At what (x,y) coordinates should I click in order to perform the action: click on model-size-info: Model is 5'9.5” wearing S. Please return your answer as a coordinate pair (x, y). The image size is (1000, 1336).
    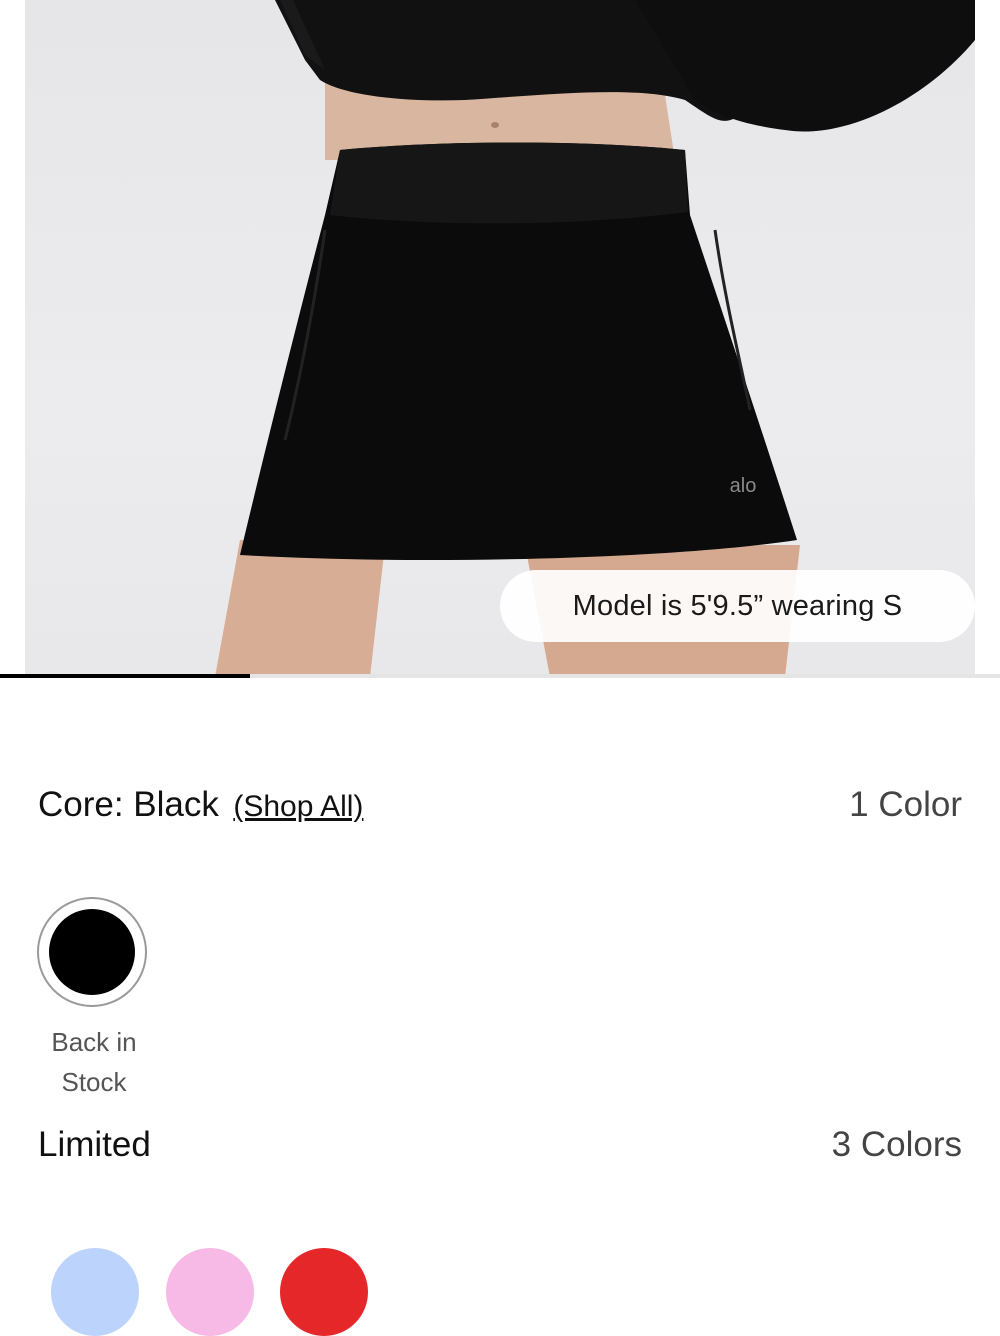
    Looking at the image, I should click on (737, 606).